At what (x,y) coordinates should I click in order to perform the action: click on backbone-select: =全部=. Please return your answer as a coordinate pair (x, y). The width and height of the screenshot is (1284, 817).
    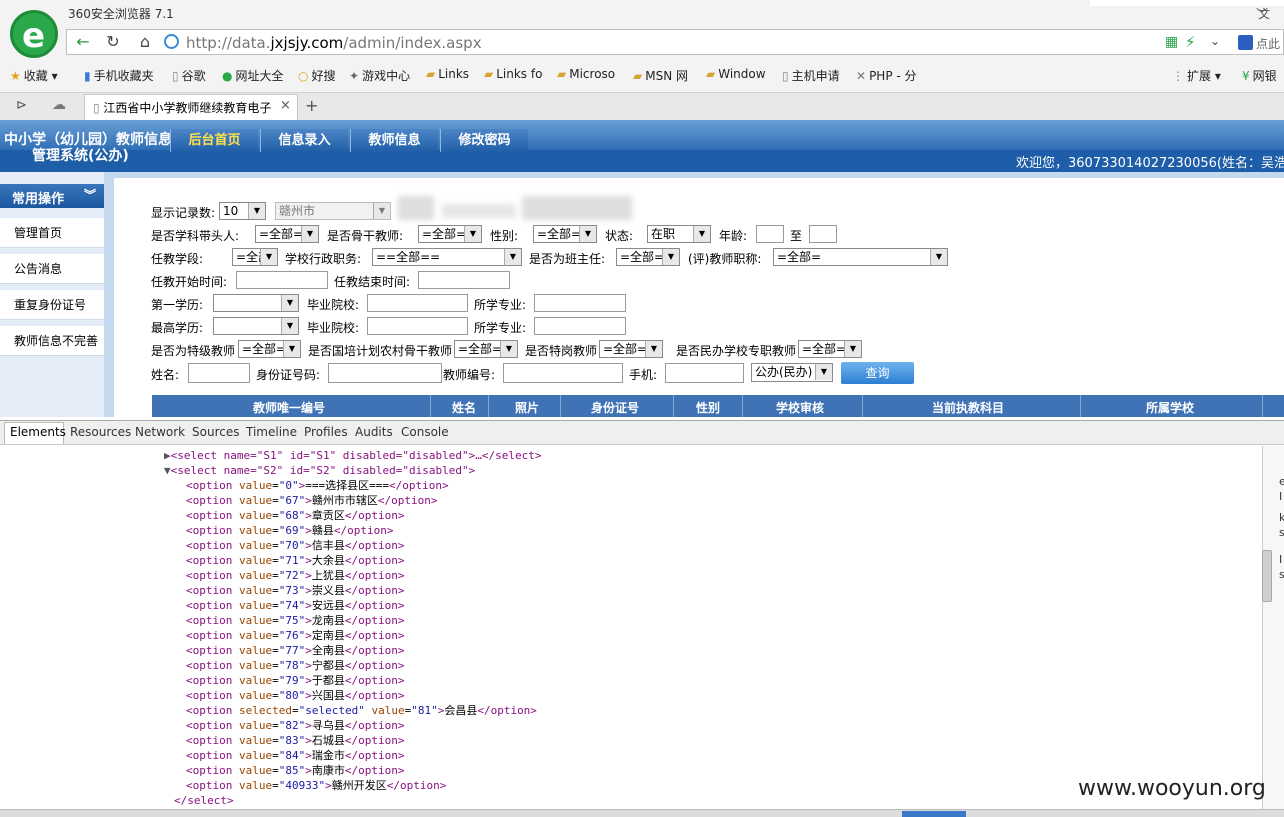
    Looking at the image, I should click on (450, 234).